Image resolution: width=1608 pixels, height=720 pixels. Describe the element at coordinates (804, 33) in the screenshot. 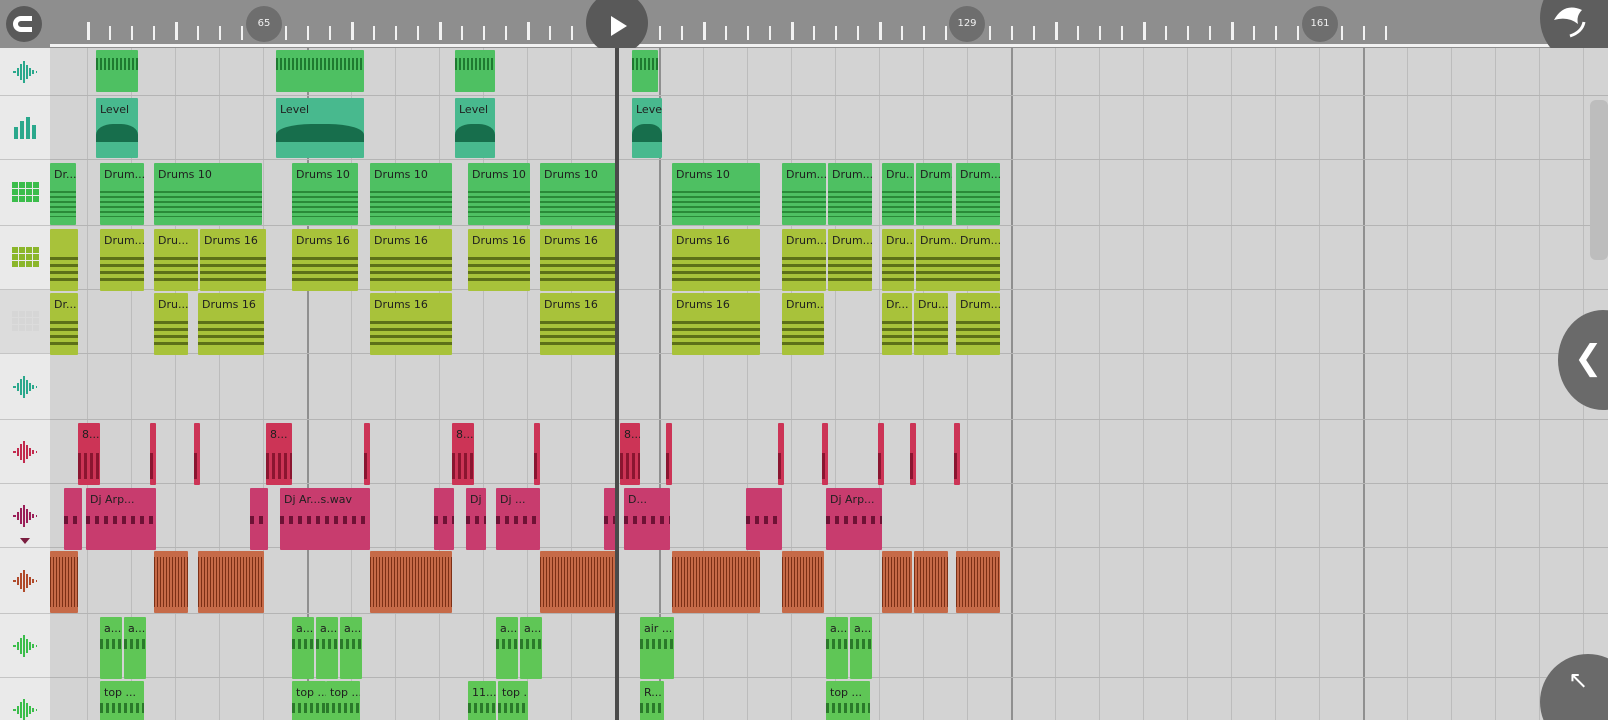

I see `timeline-ruler-bar: 65 129 161` at that location.